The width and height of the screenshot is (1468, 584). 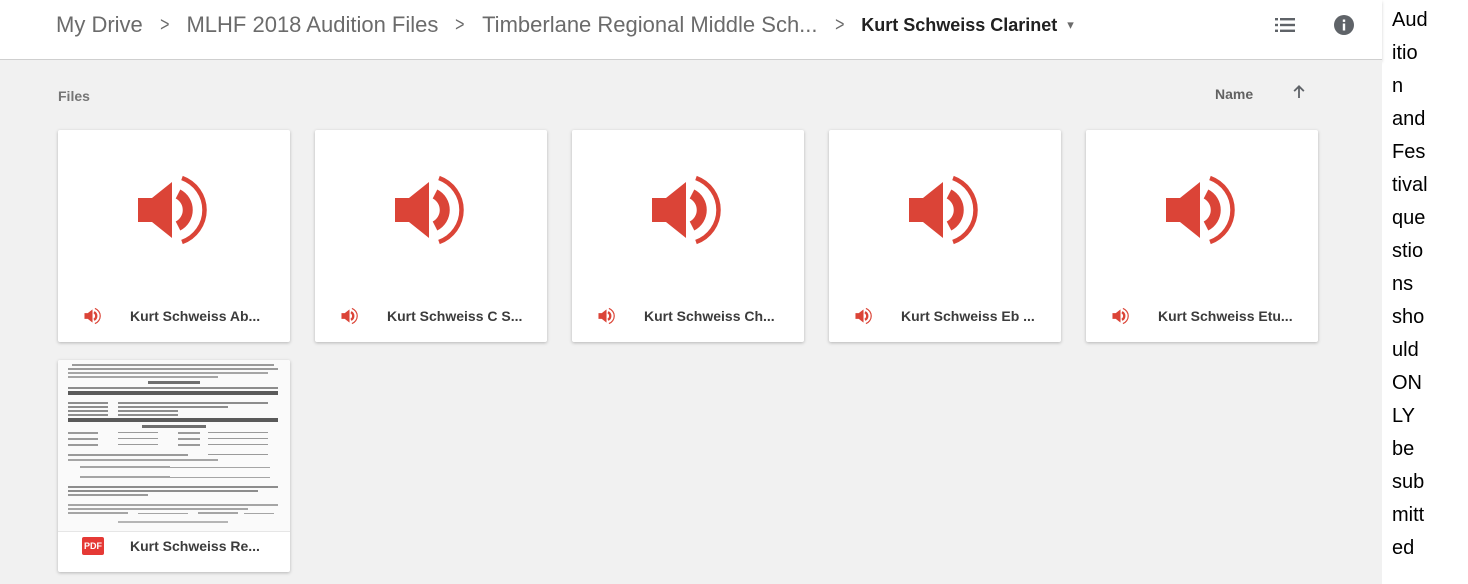 What do you see at coordinates (1234, 94) in the screenshot?
I see `sort-by-name-button: Name` at bounding box center [1234, 94].